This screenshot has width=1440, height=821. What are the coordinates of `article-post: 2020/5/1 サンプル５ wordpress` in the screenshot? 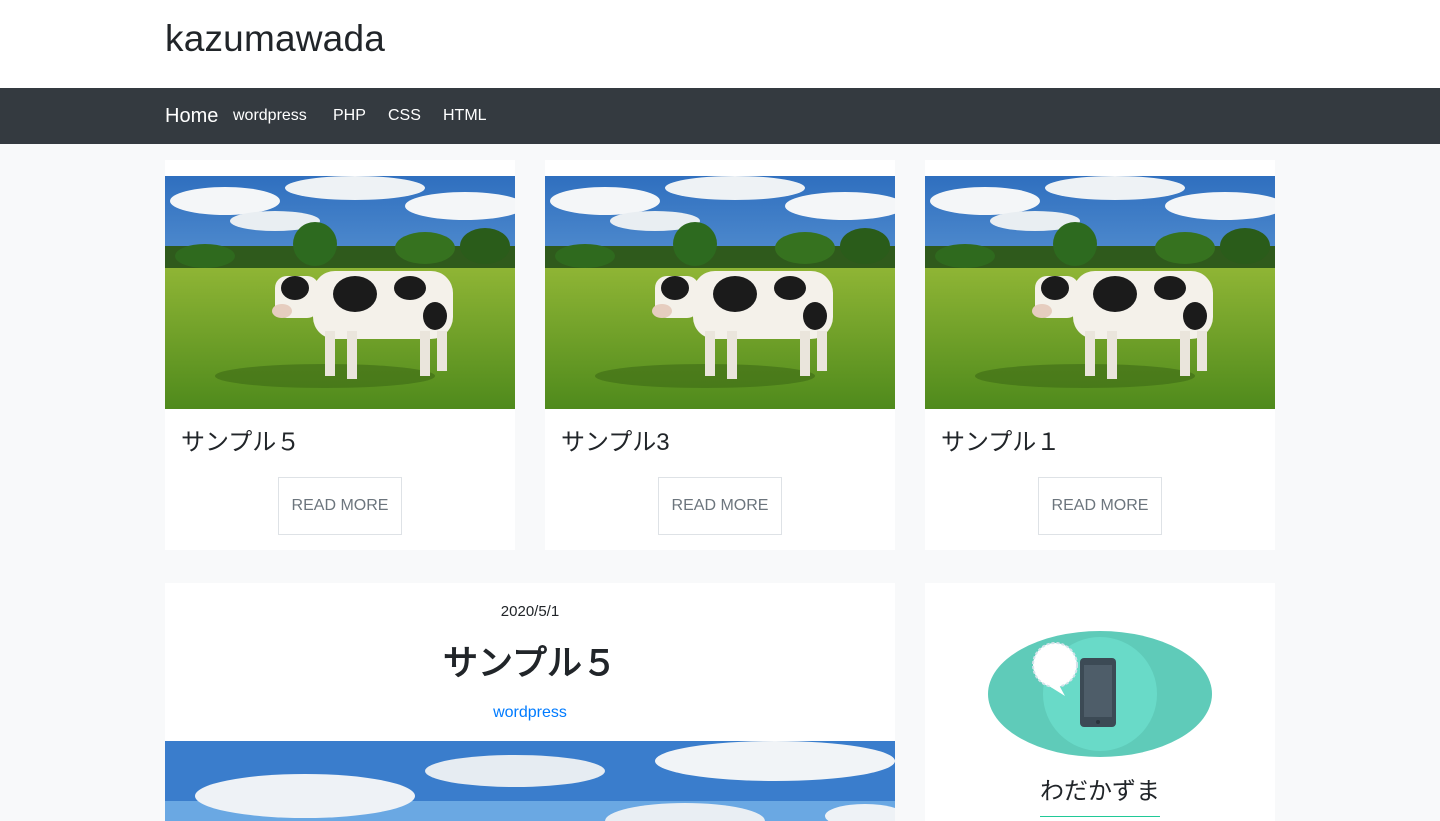 It's located at (530, 702).